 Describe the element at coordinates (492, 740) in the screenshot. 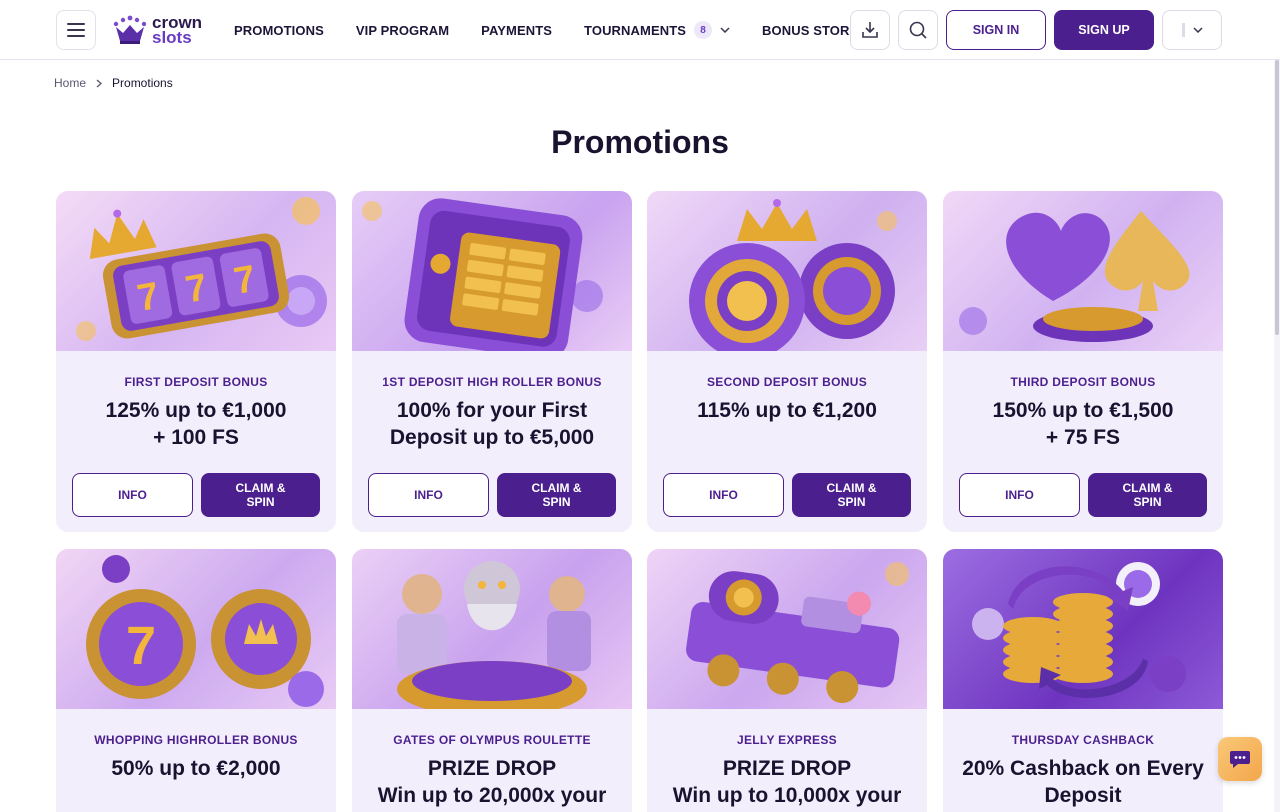

I see `promo-label: GATES OF OLYMPUS ROULETTE` at that location.